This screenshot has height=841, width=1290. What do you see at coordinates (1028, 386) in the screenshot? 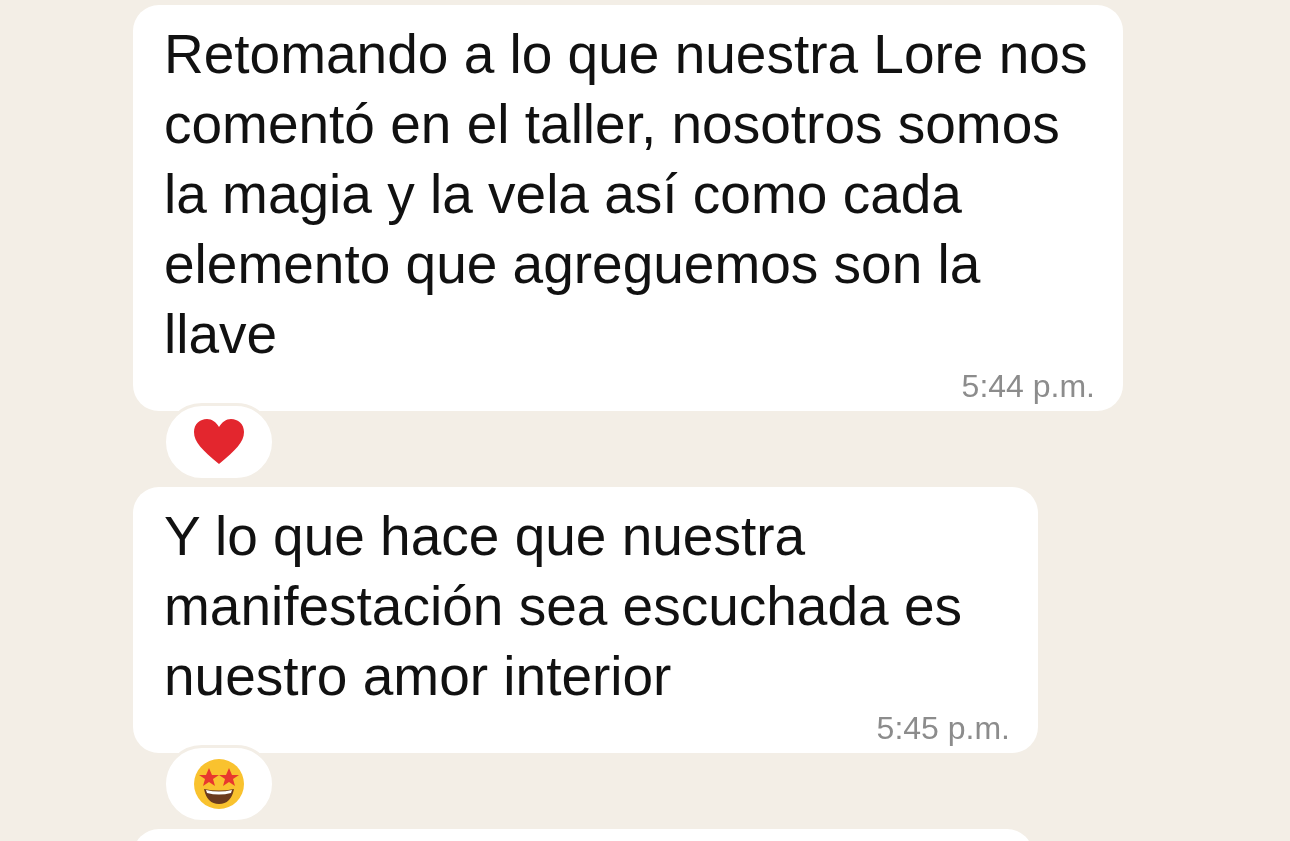
I see `message-time: 5:44 p.m.` at bounding box center [1028, 386].